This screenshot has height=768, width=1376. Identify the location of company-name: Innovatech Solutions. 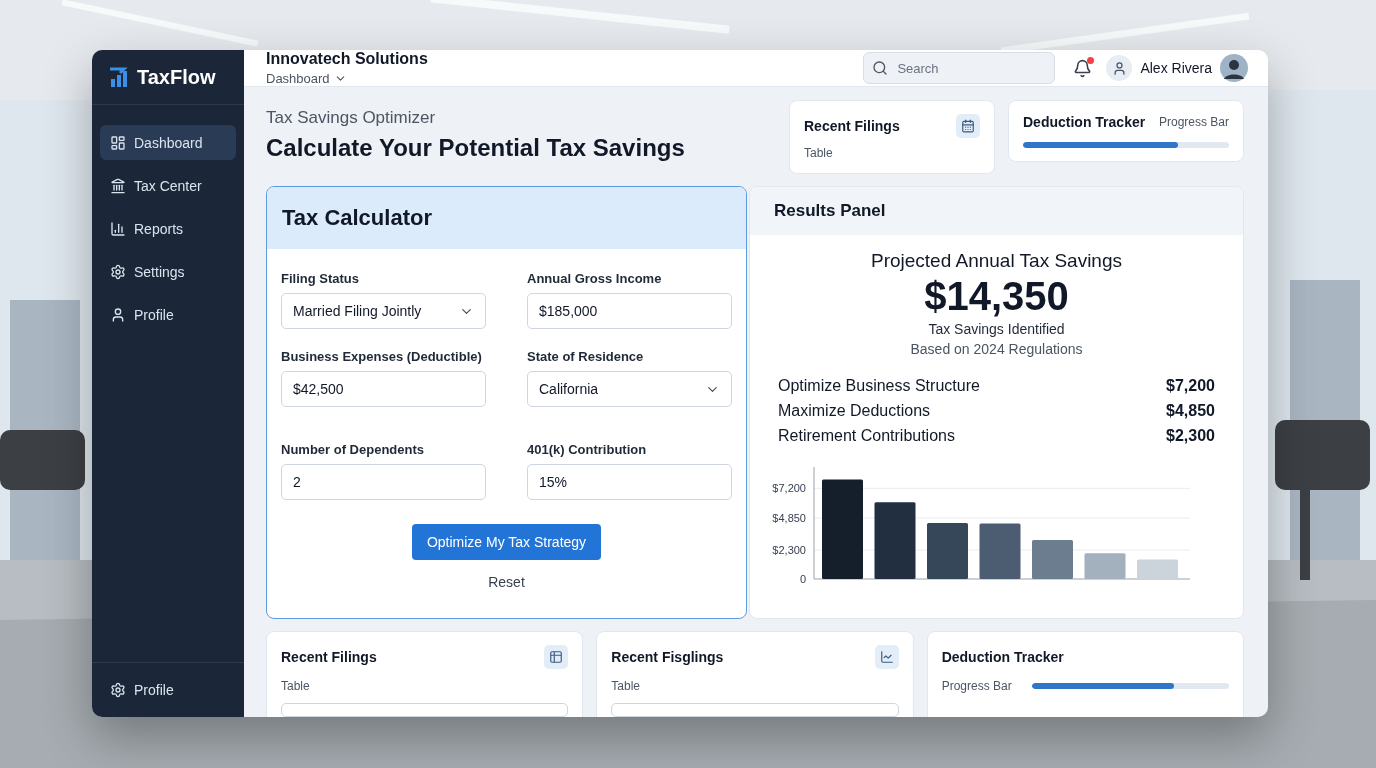
(347, 59).